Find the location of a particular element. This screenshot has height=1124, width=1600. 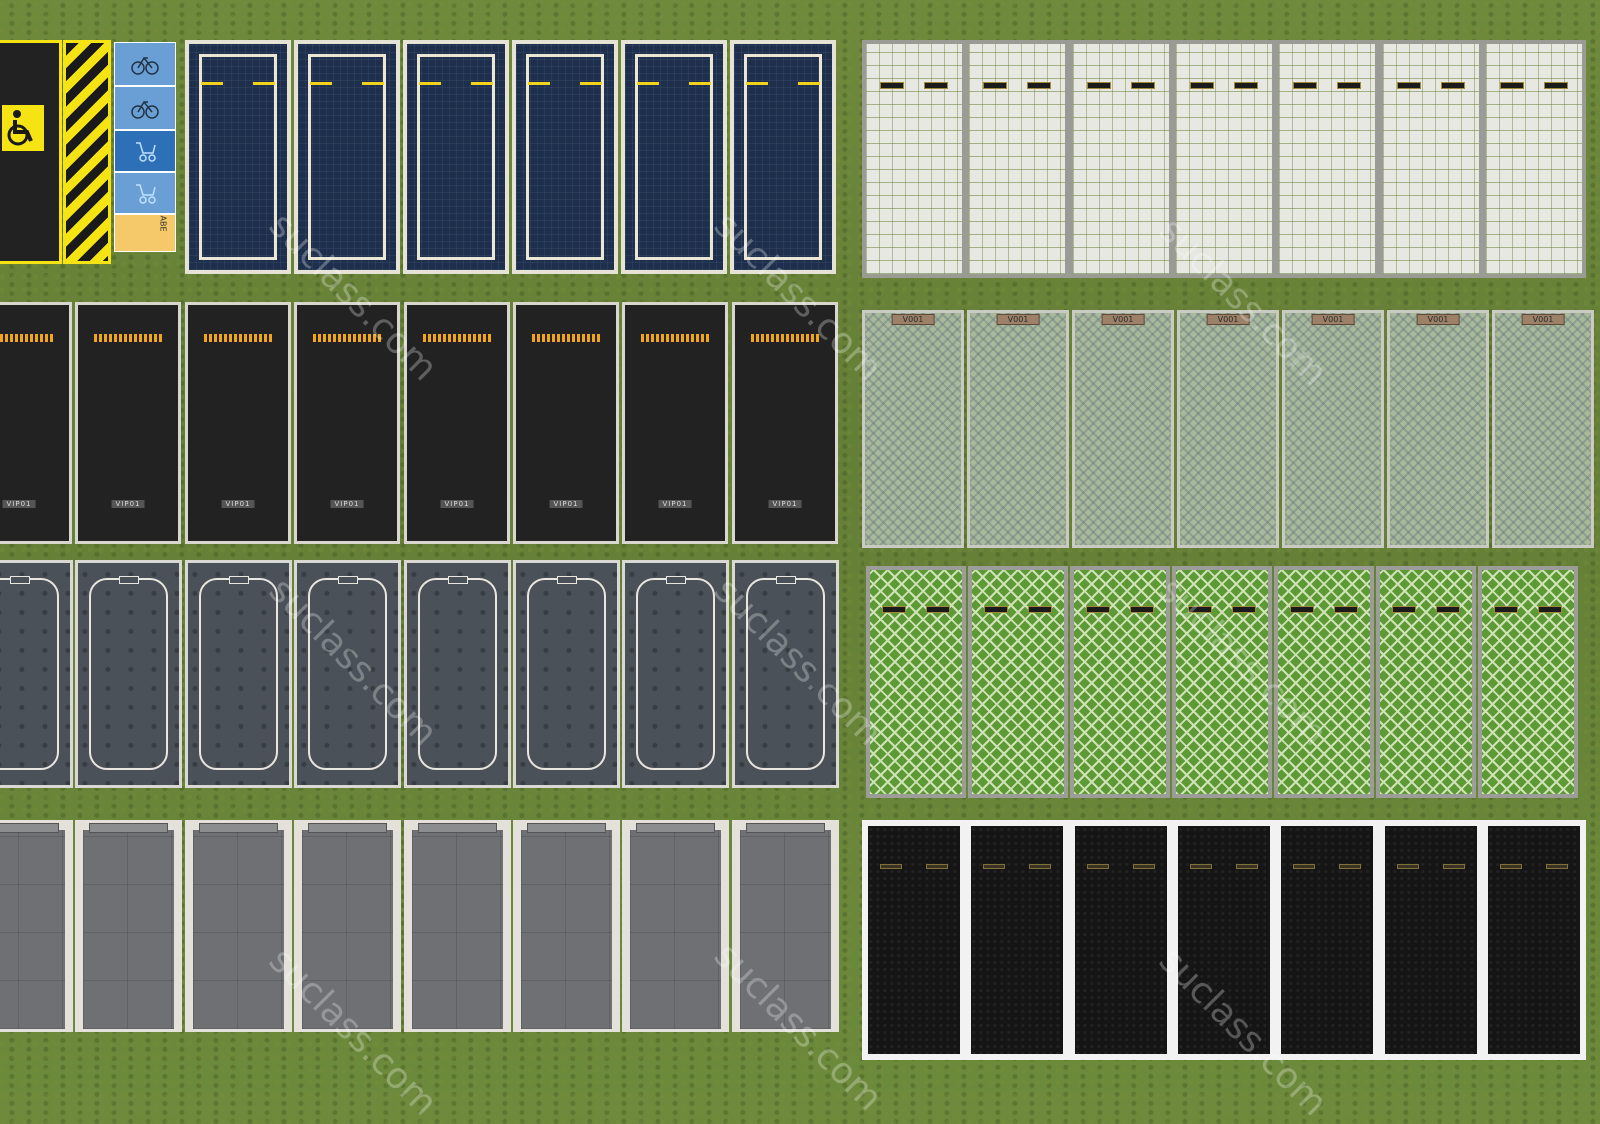

bicycle-icon is located at coordinates (145, 64).